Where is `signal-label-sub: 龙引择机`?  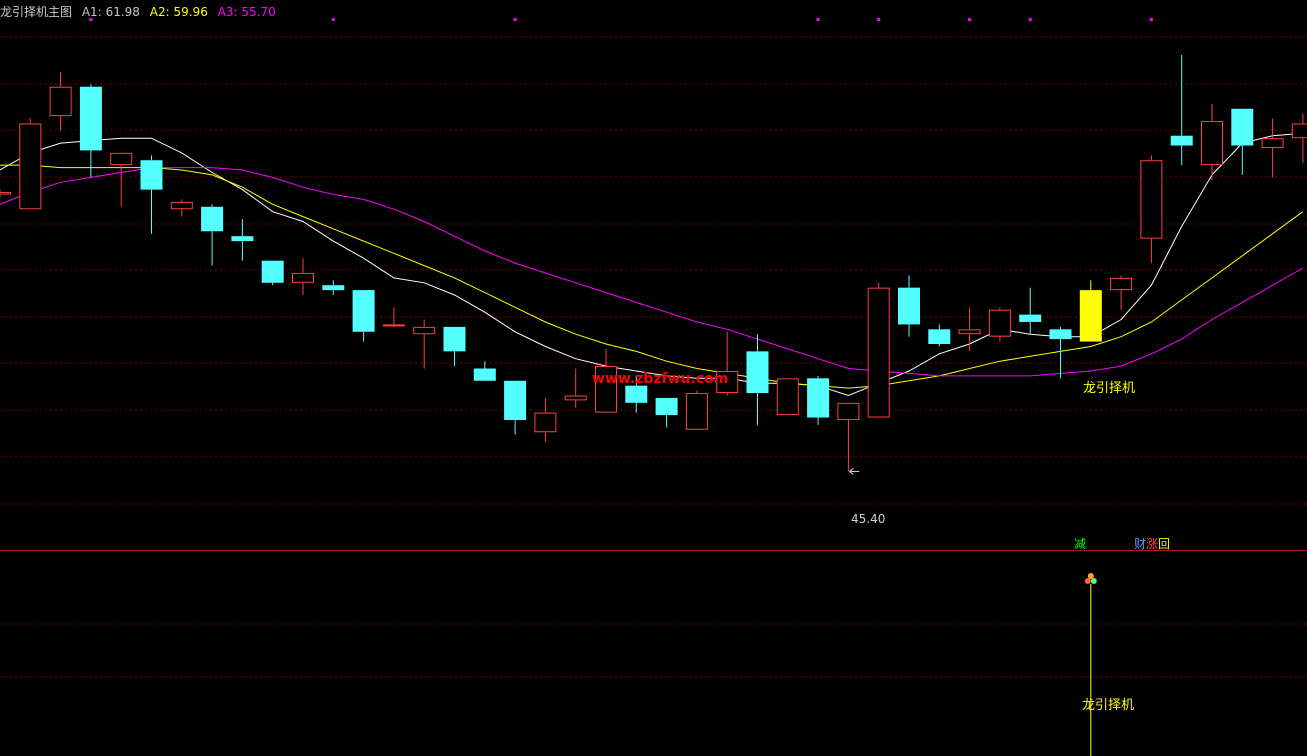 signal-label-sub: 龙引择机 is located at coordinates (1108, 705).